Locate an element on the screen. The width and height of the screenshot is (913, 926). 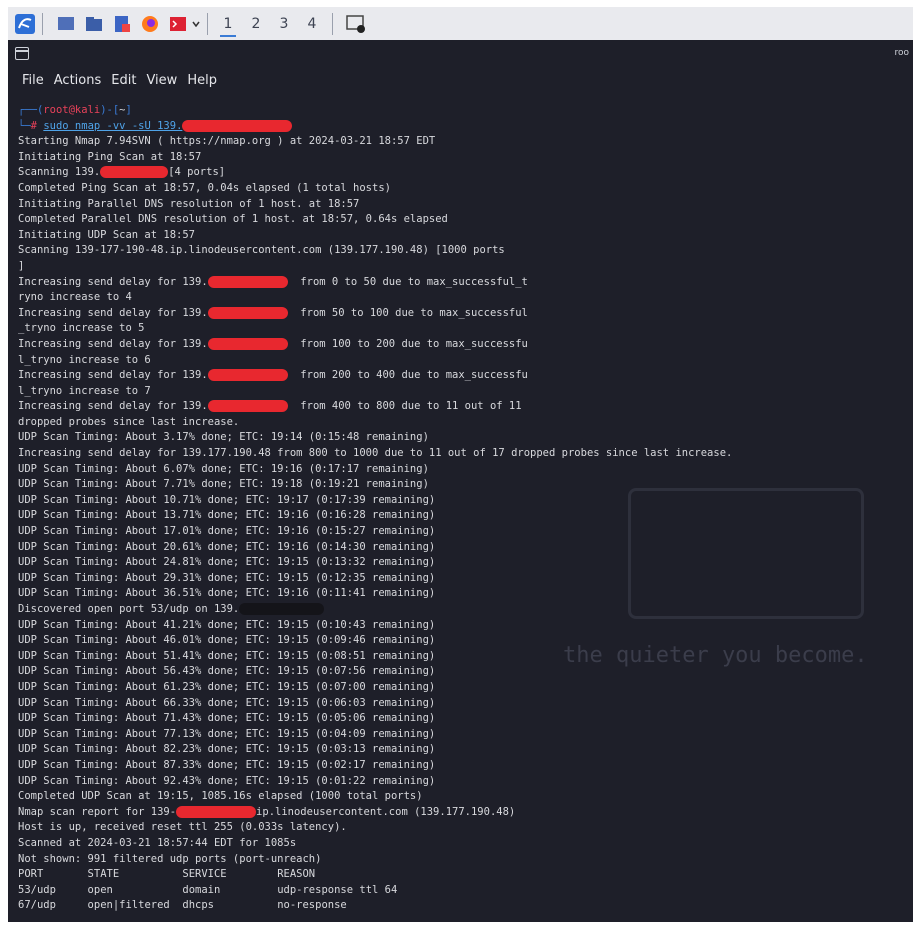
terminal-menubar: File Actions Edit View Help is located at coordinates (460, 80).